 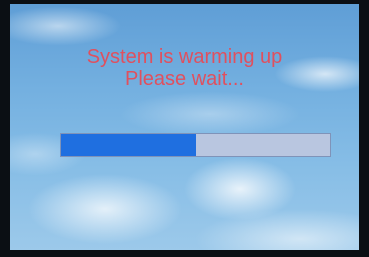 I want to click on progress-bar, so click(x=195, y=145).